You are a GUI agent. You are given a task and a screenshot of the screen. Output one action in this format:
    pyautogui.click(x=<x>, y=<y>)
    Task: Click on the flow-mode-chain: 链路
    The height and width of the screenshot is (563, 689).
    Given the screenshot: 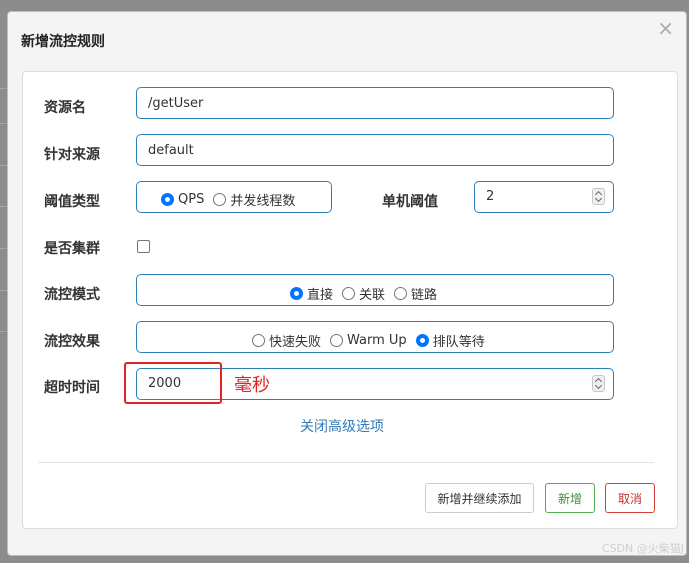 What is the action you would take?
    pyautogui.click(x=415, y=293)
    